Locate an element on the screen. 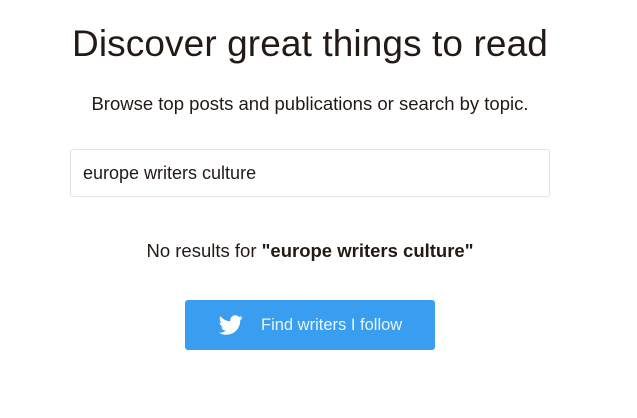 The image size is (637, 418). find-writers-label: Find writers I follow is located at coordinates (332, 325).